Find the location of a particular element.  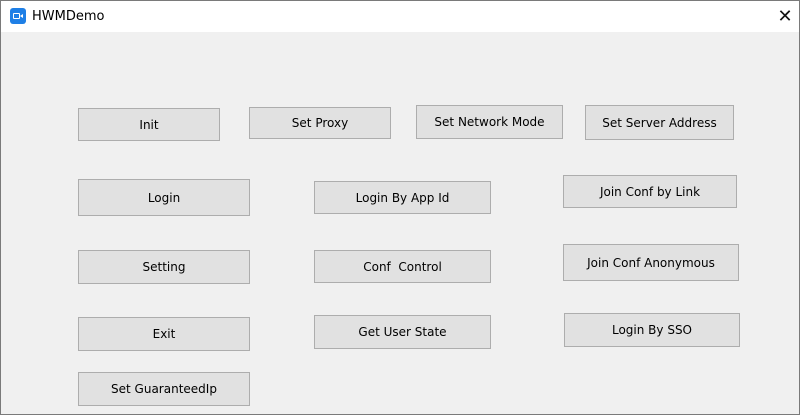

exit-button: Exit is located at coordinates (164, 334).